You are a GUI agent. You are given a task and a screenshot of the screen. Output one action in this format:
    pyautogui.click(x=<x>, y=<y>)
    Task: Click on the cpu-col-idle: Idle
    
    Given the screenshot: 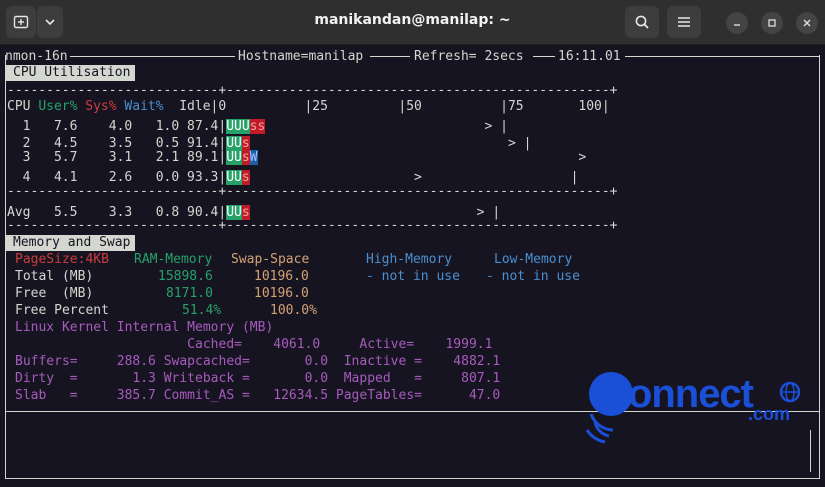 What is the action you would take?
    pyautogui.click(x=195, y=106)
    